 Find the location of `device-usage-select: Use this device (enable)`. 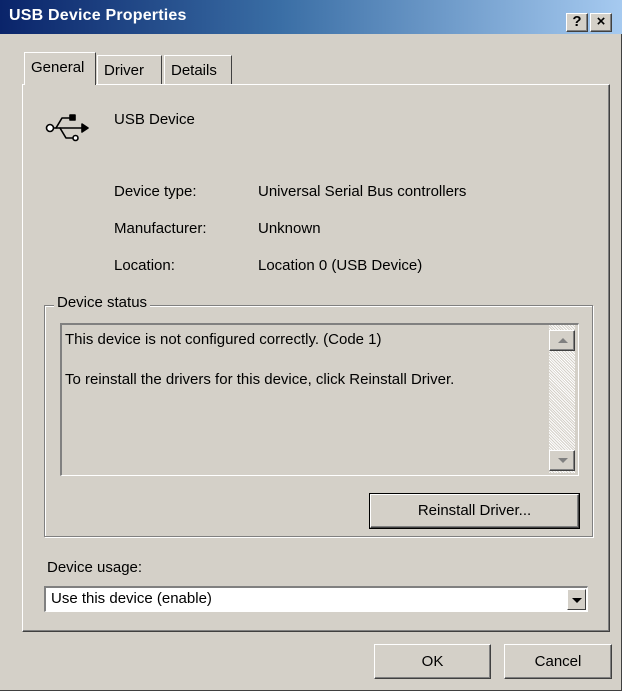

device-usage-select: Use this device (enable) is located at coordinates (316, 599).